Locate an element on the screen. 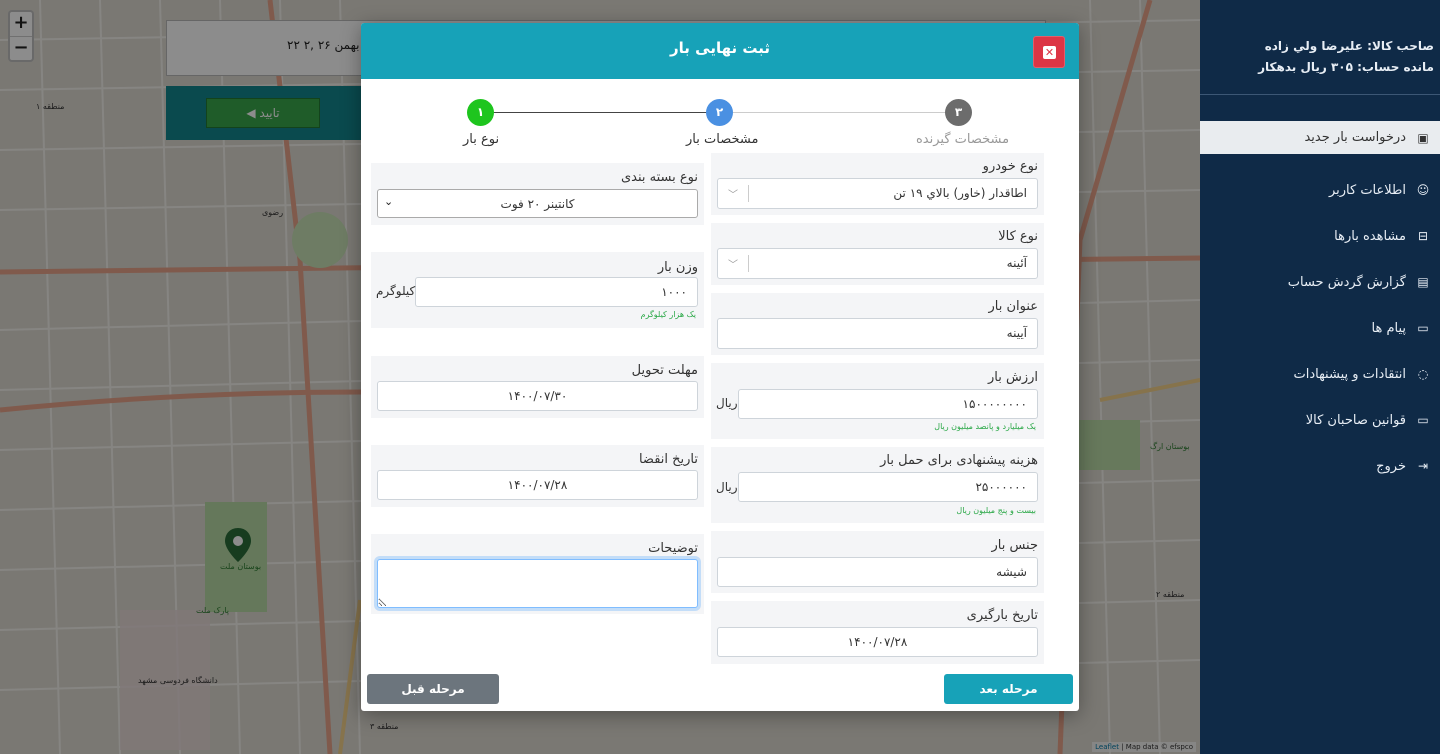  stepper: ۱ نوع بار ۲ مشخصات بار ۳ مشخصات گیرنده is located at coordinates (720, 127).